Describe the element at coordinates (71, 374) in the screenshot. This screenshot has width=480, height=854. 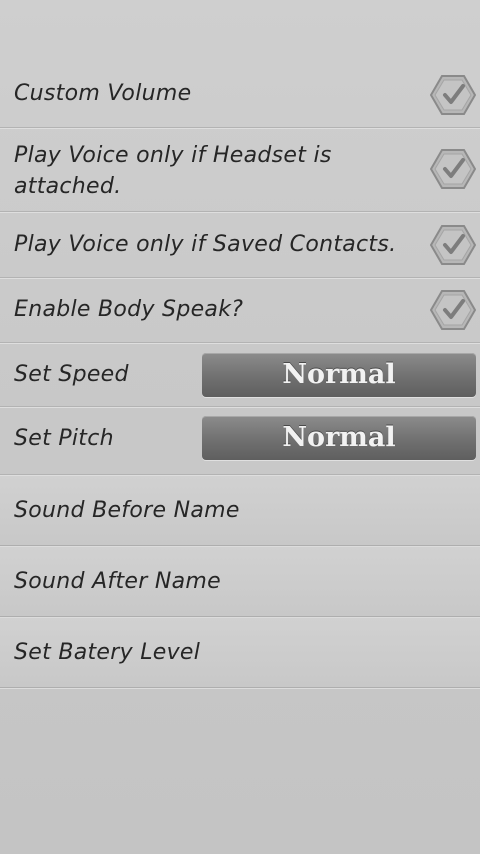
I see `set-speed-label: Set Speed` at that location.